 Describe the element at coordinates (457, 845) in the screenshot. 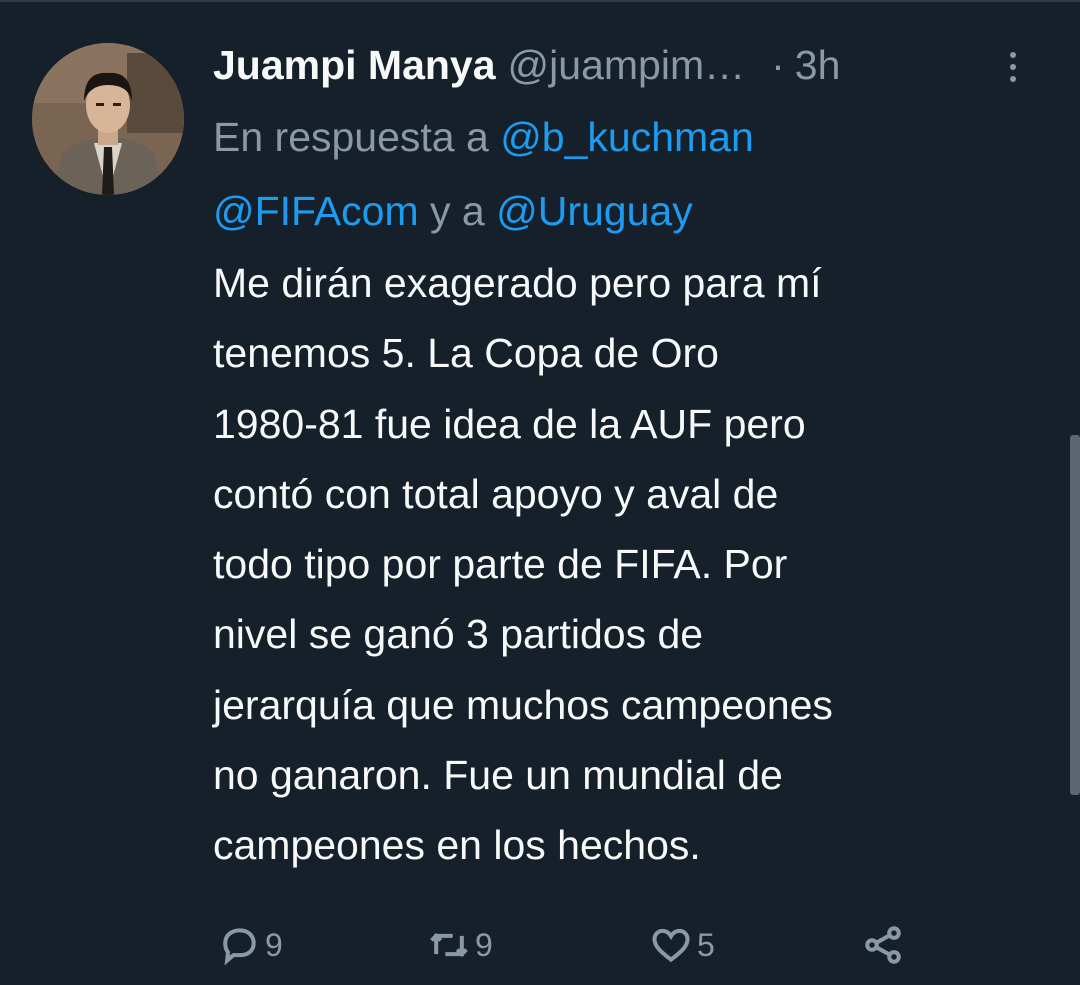

I see `tweet-text-line: campeones en los hechos.` at that location.